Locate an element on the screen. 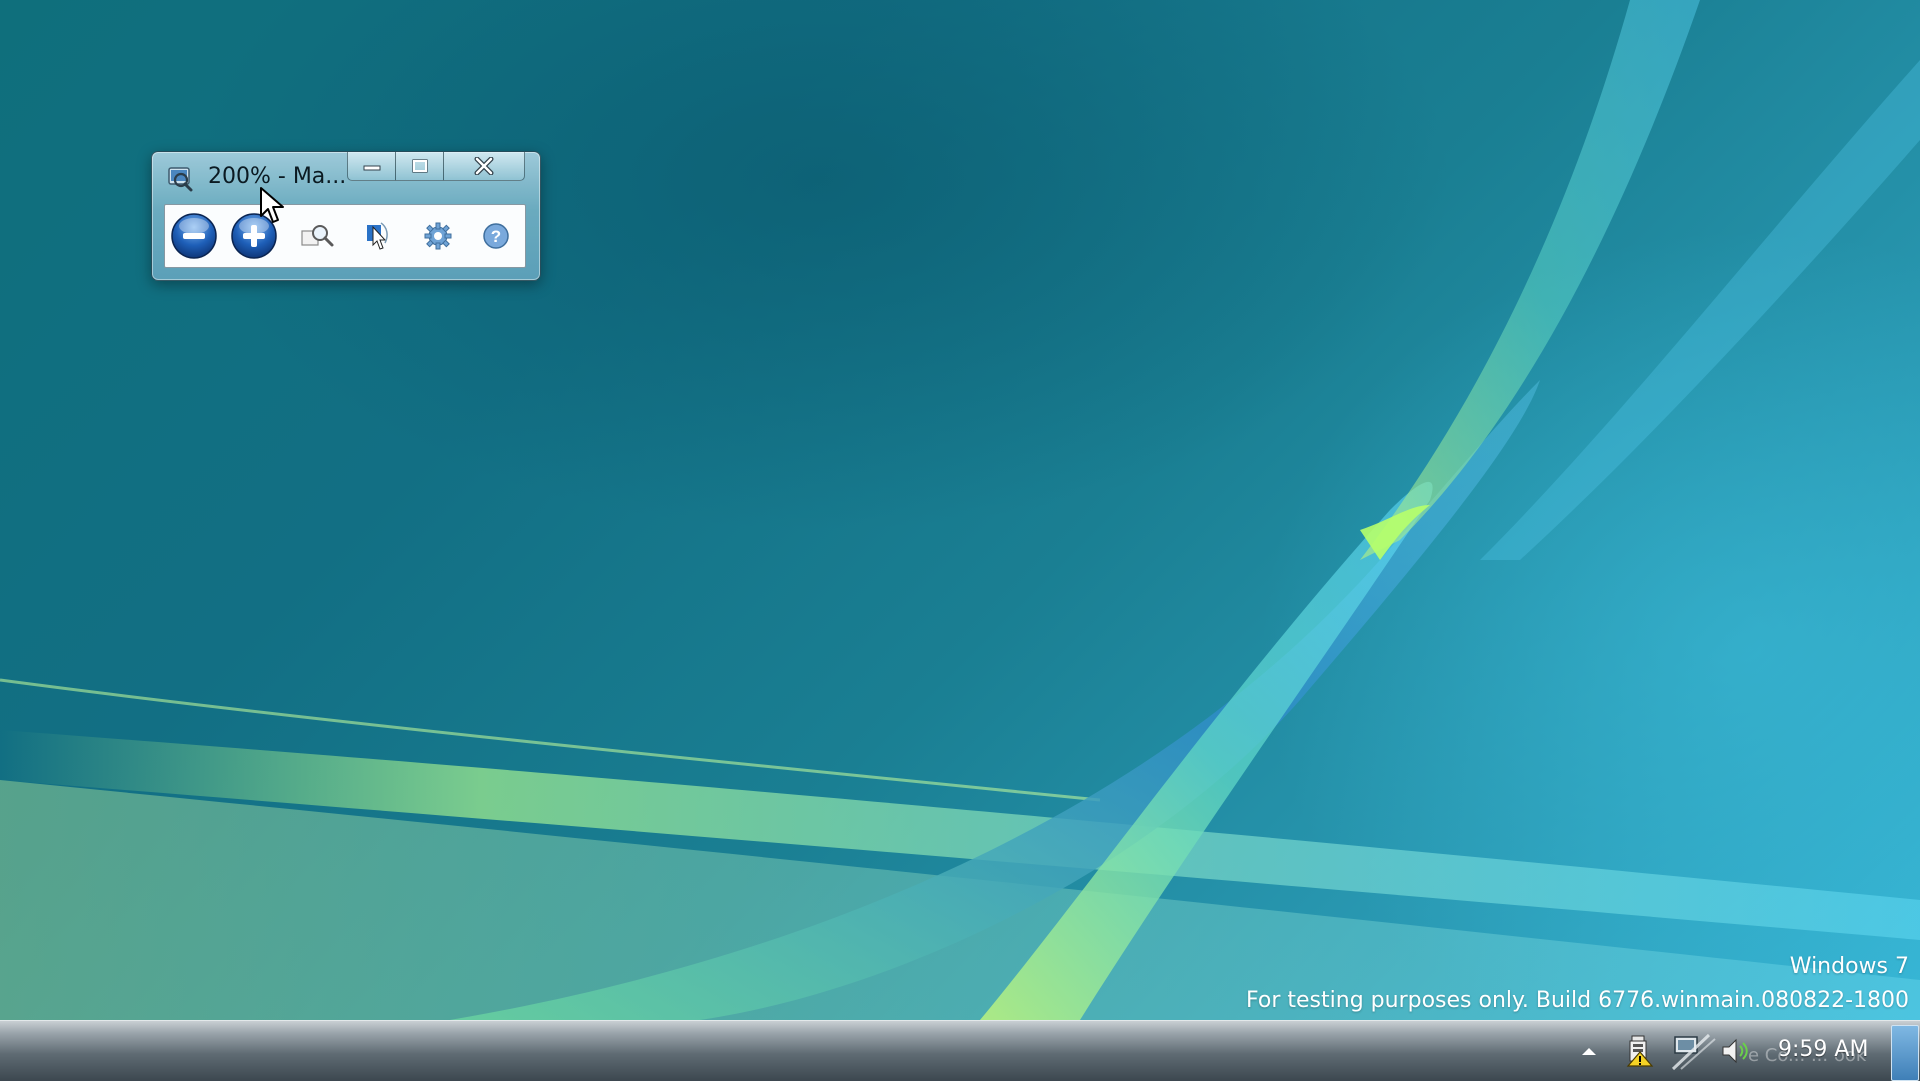 The image size is (1920, 1081). action-center-warning-icon is located at coordinates (1640, 1051).